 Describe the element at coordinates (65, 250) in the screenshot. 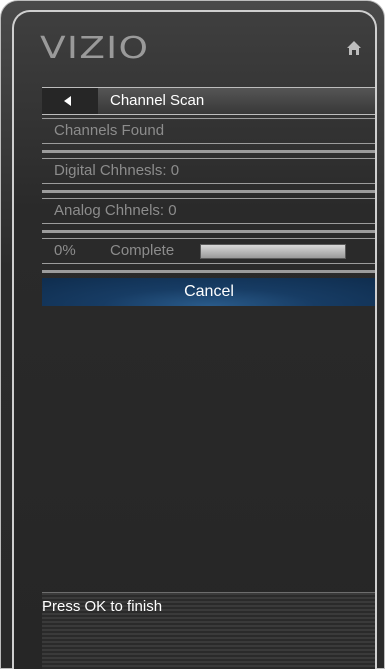

I see `progress-percent: 0%` at that location.